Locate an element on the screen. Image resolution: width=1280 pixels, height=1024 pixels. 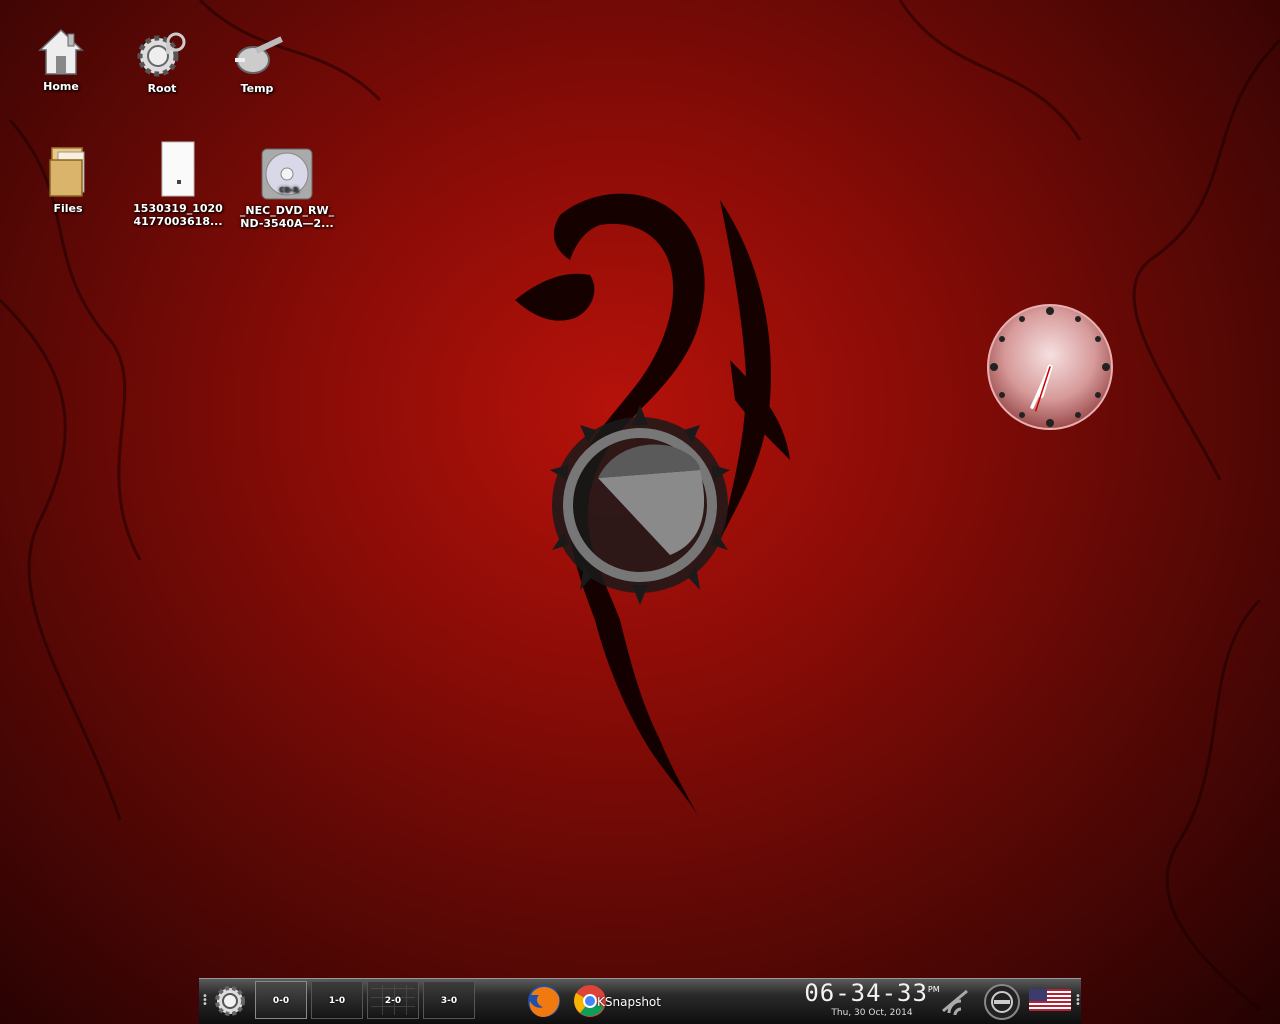
taskbar-firefox-icon is located at coordinates (544, 1001).